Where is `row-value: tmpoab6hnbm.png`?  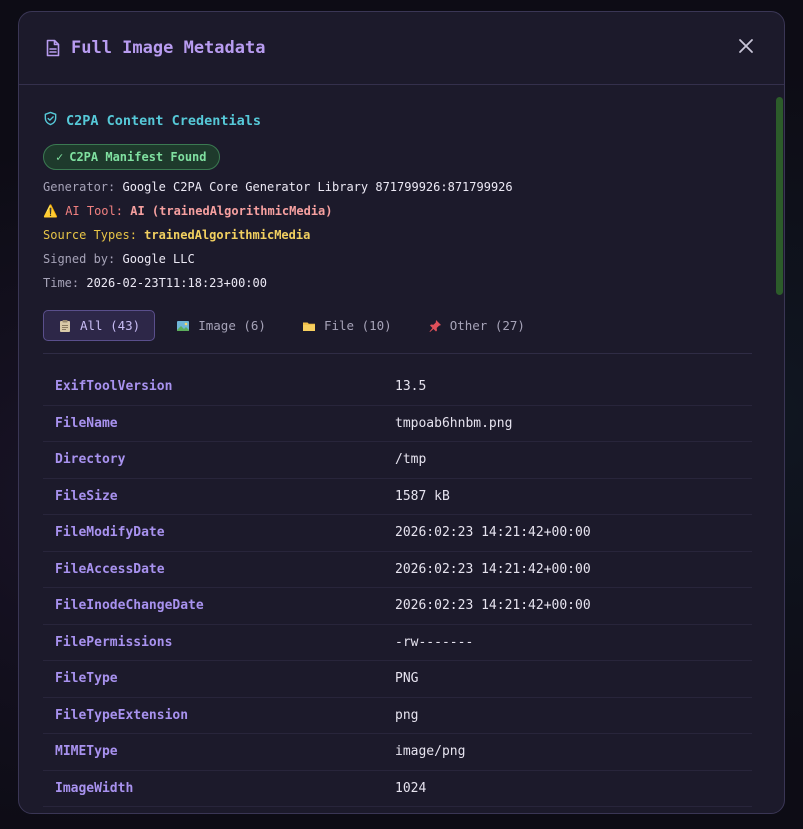
row-value: tmpoab6hnbm.png is located at coordinates (573, 423).